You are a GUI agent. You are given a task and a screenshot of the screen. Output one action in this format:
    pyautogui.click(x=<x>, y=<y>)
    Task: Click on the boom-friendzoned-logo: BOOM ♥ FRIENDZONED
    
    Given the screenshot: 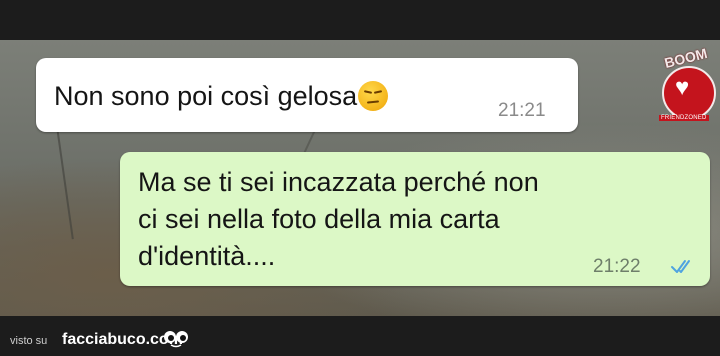 What is the action you would take?
    pyautogui.click(x=688, y=83)
    